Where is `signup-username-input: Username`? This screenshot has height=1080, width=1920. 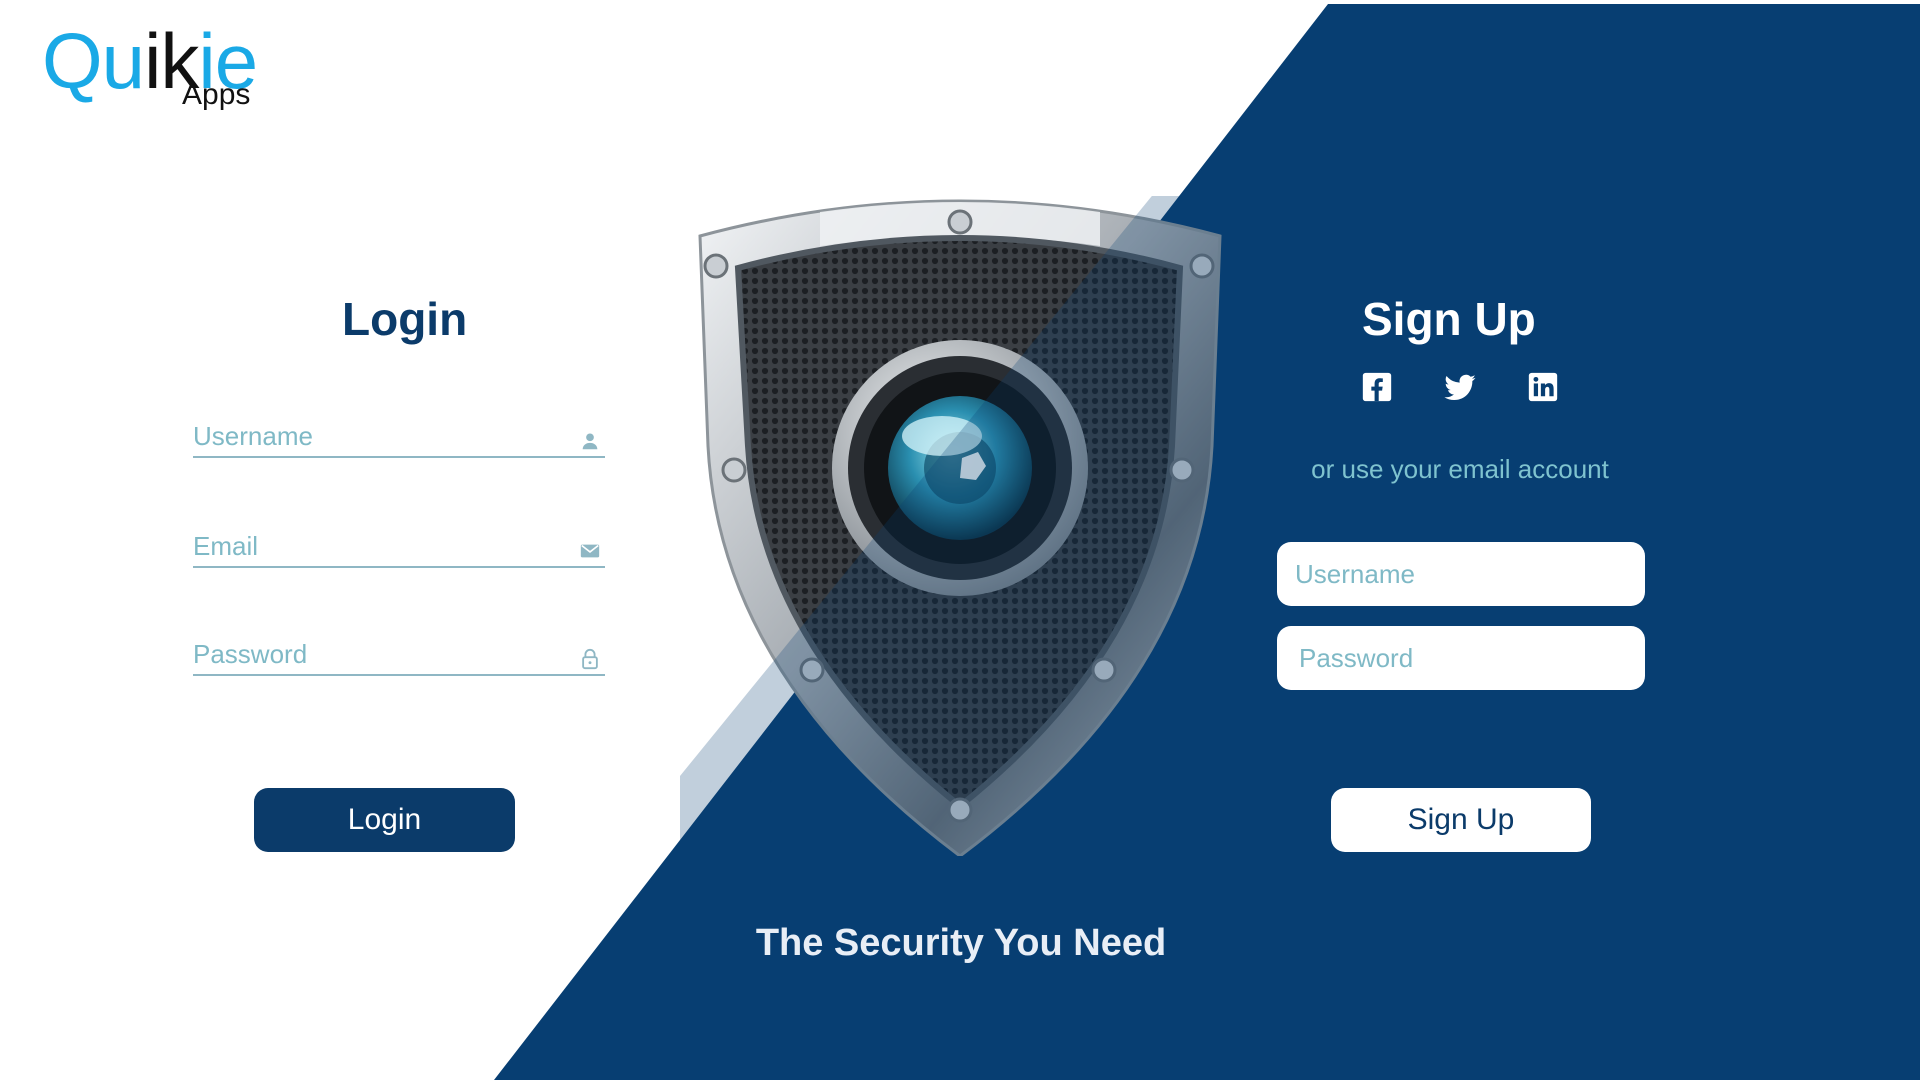
signup-username-input: Username is located at coordinates (1461, 574).